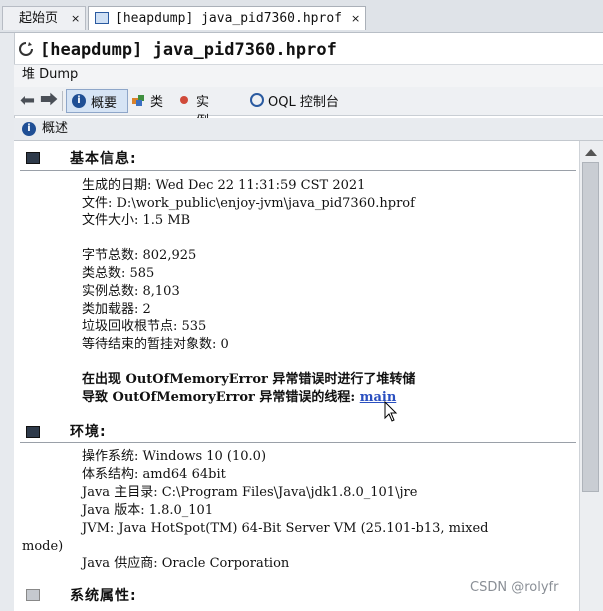 The image size is (603, 611). I want to click on summary-button: i 概要, so click(97, 101).